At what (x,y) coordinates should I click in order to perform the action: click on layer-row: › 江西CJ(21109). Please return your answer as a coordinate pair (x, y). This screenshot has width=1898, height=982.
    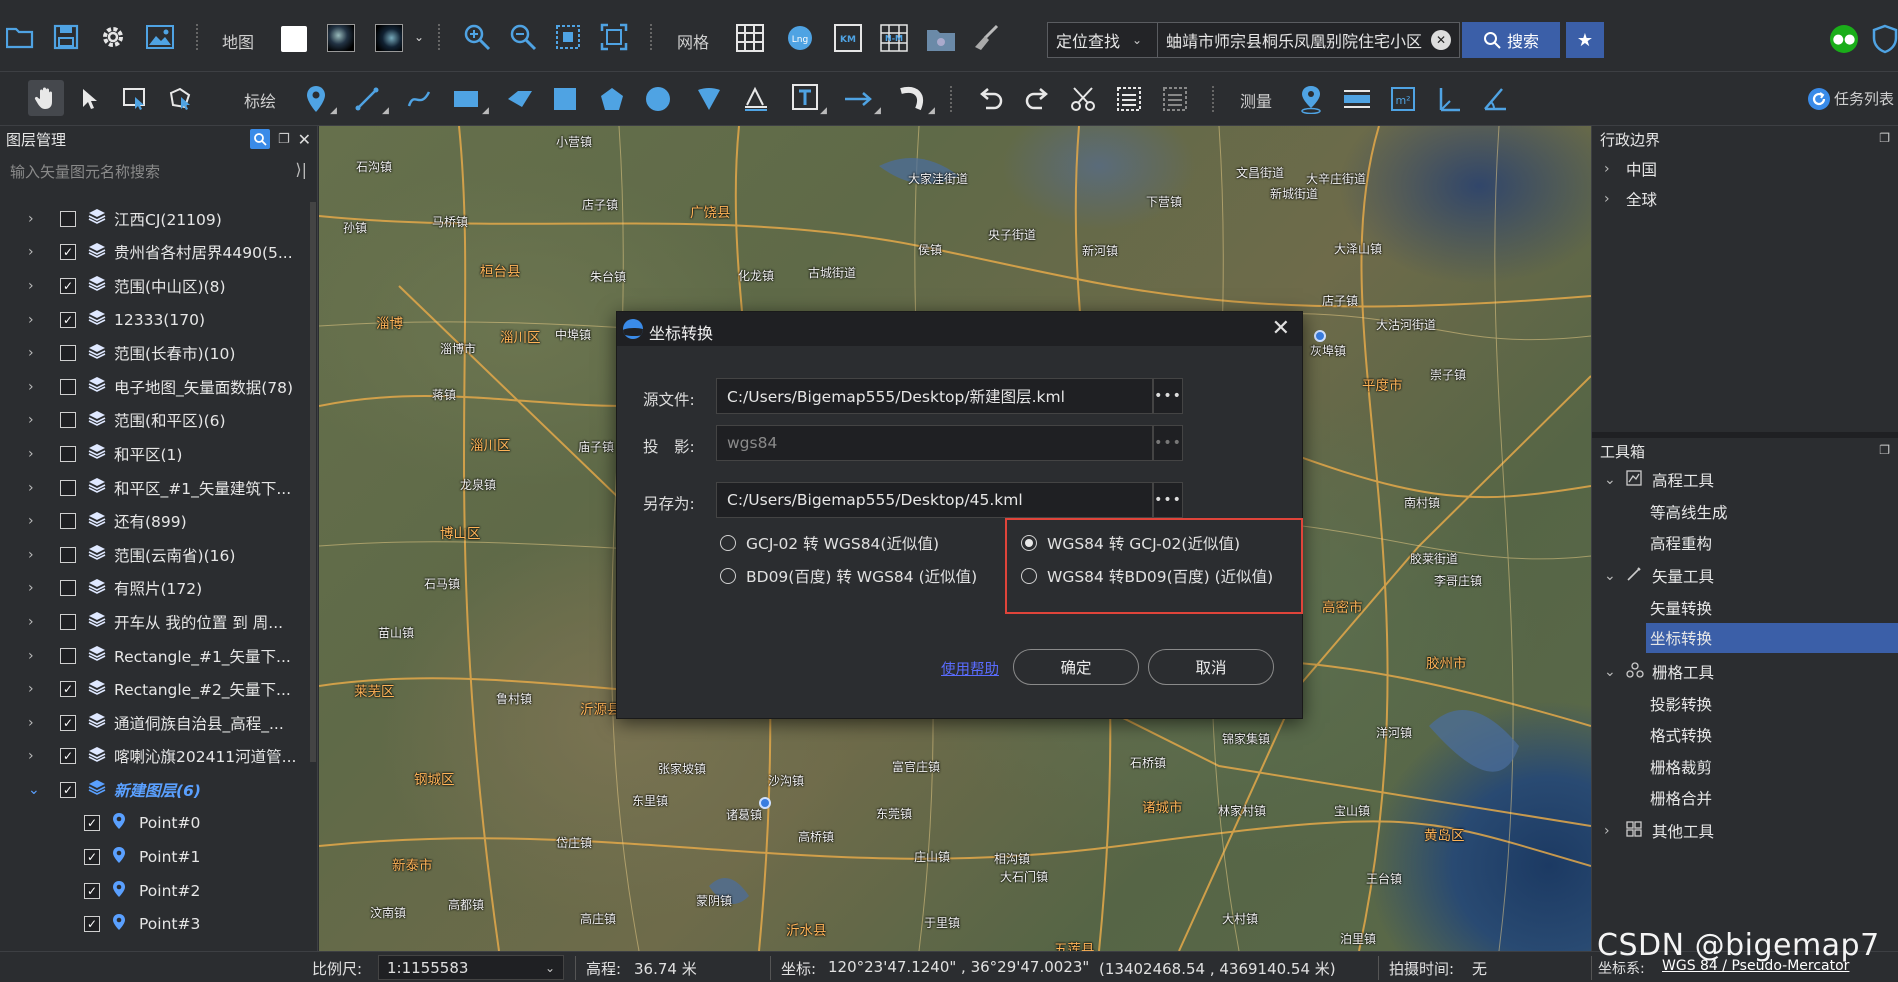
    Looking at the image, I should click on (155, 219).